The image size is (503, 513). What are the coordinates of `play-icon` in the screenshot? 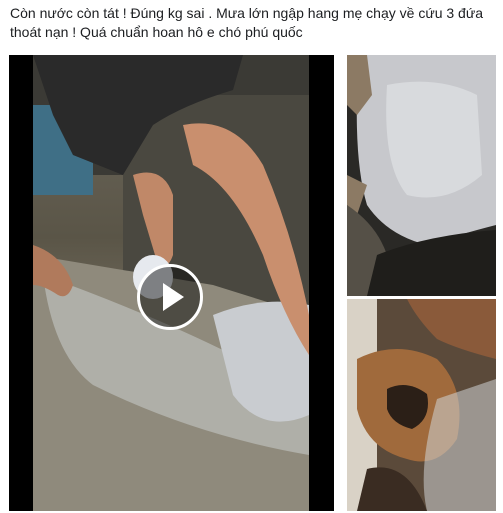 It's located at (173, 297).